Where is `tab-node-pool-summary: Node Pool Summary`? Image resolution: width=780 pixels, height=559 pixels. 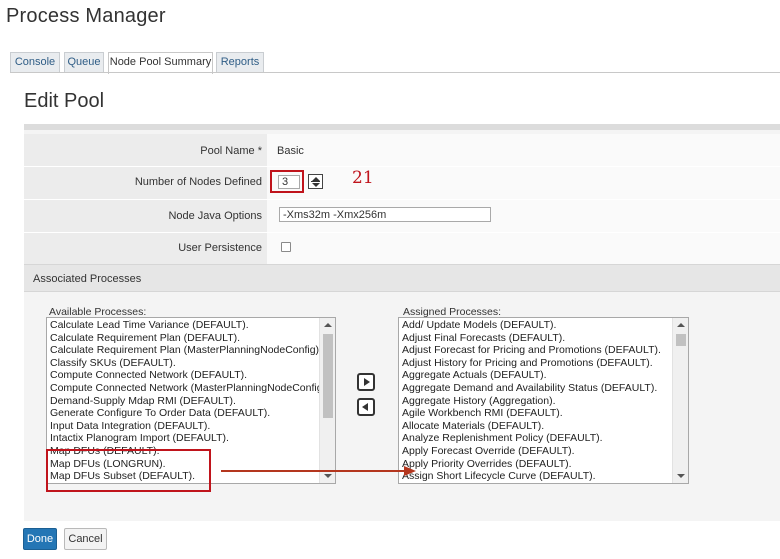
tab-node-pool-summary: Node Pool Summary is located at coordinates (160, 63).